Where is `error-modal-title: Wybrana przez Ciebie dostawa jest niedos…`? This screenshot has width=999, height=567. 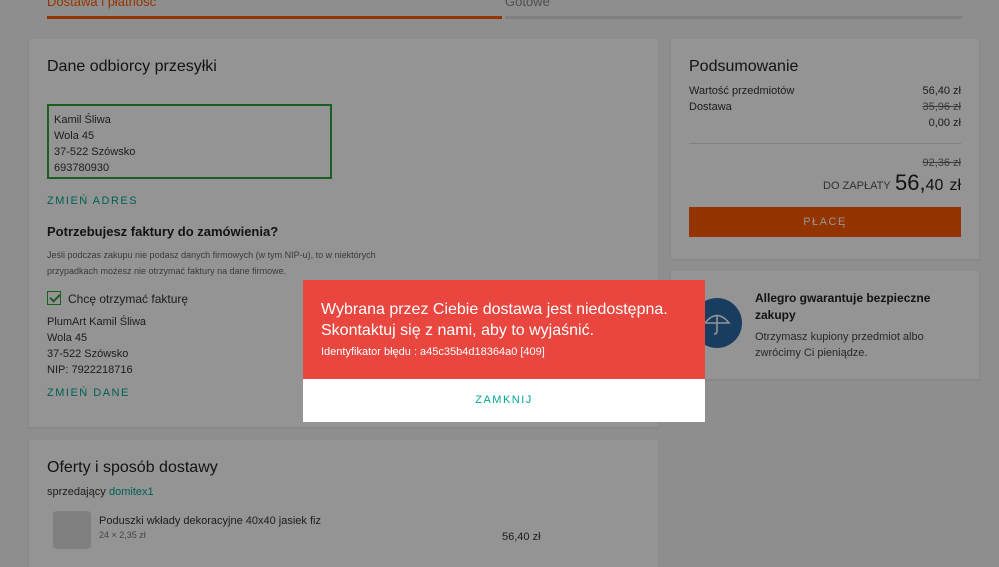 error-modal-title: Wybrana przez Ciebie dostawa jest niedos… is located at coordinates (494, 320).